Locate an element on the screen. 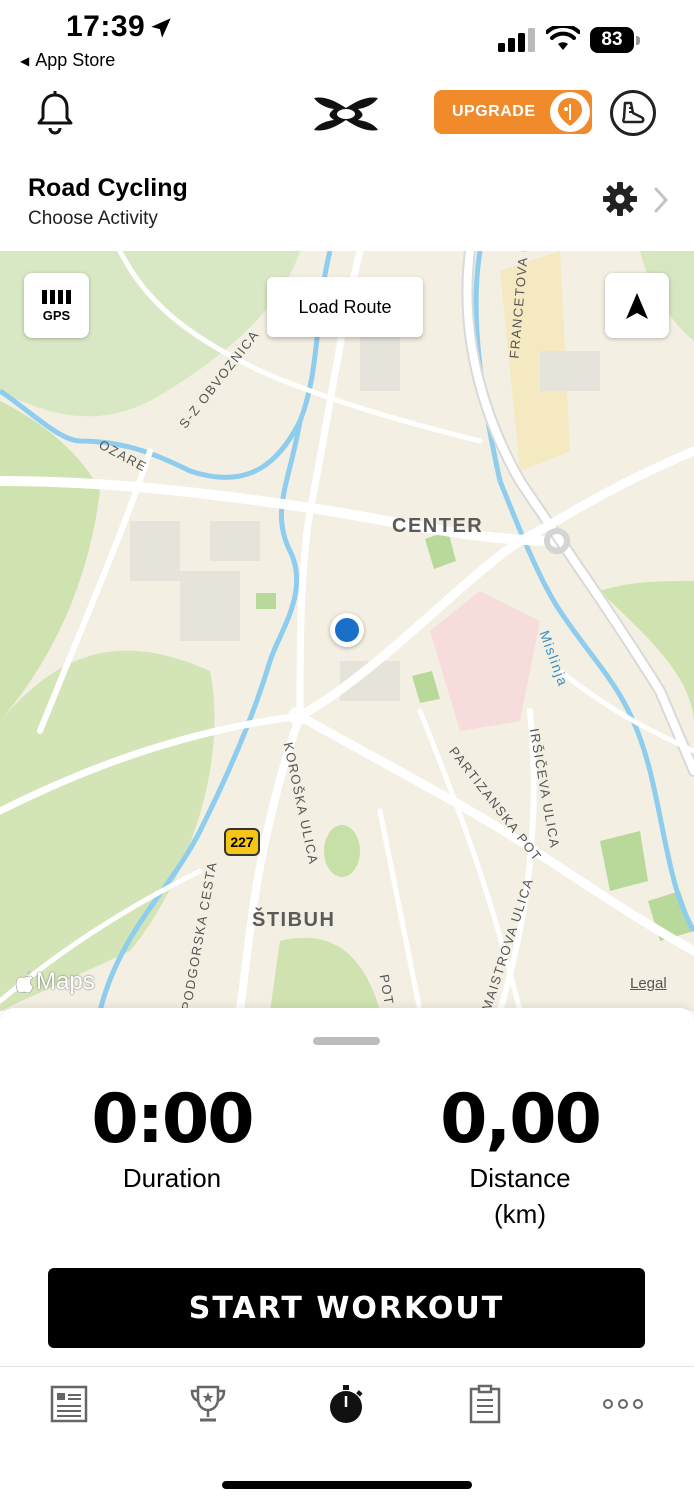 This screenshot has height=1500, width=694. distance-stat: 0,00 Distance (km) is located at coordinates (520, 1156).